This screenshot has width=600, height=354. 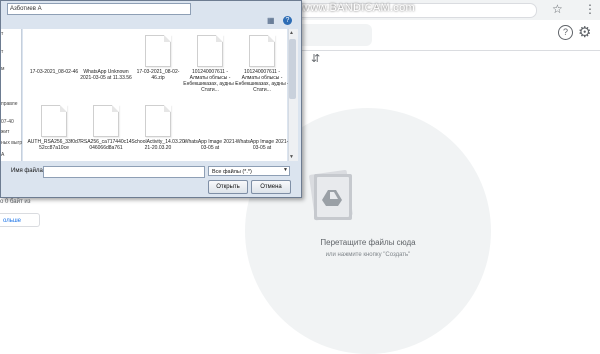 I want to click on scrollbar-thumb, so click(x=292, y=69).